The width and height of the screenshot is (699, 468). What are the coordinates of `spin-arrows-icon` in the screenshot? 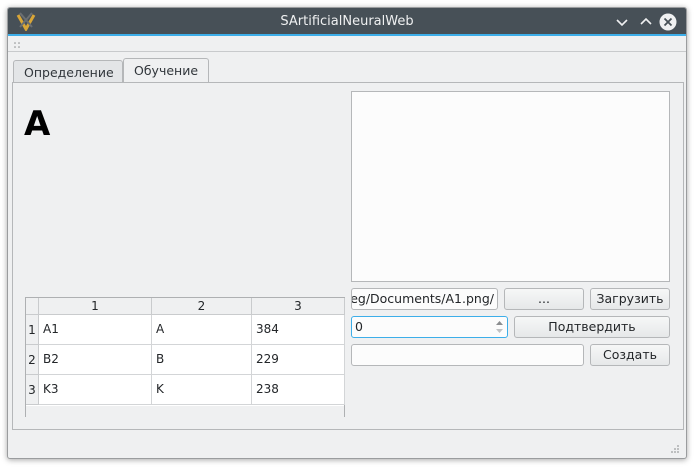 It's located at (499, 327).